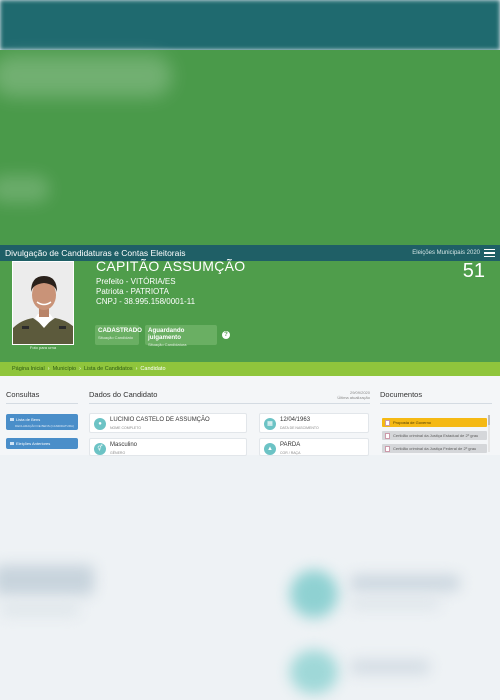 The width and height of the screenshot is (500, 700). What do you see at coordinates (126, 428) in the screenshot?
I see `field-label: NOME COMPLETO` at bounding box center [126, 428].